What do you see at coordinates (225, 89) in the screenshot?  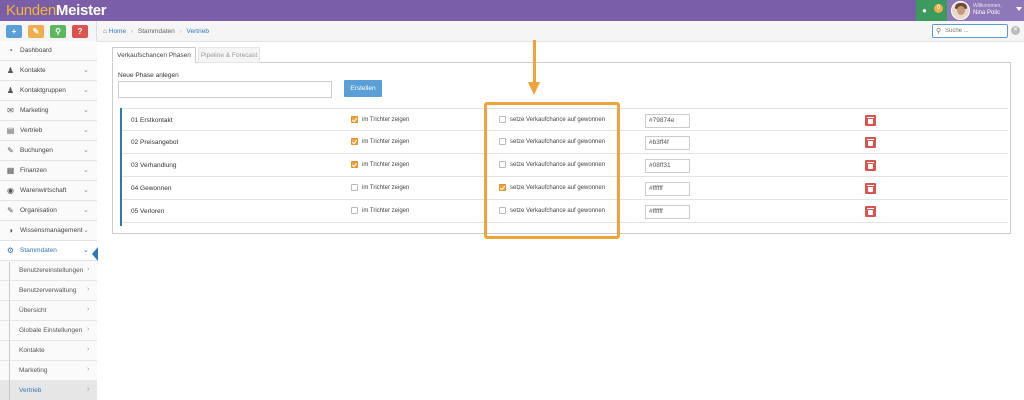 I see `new-phase-input` at bounding box center [225, 89].